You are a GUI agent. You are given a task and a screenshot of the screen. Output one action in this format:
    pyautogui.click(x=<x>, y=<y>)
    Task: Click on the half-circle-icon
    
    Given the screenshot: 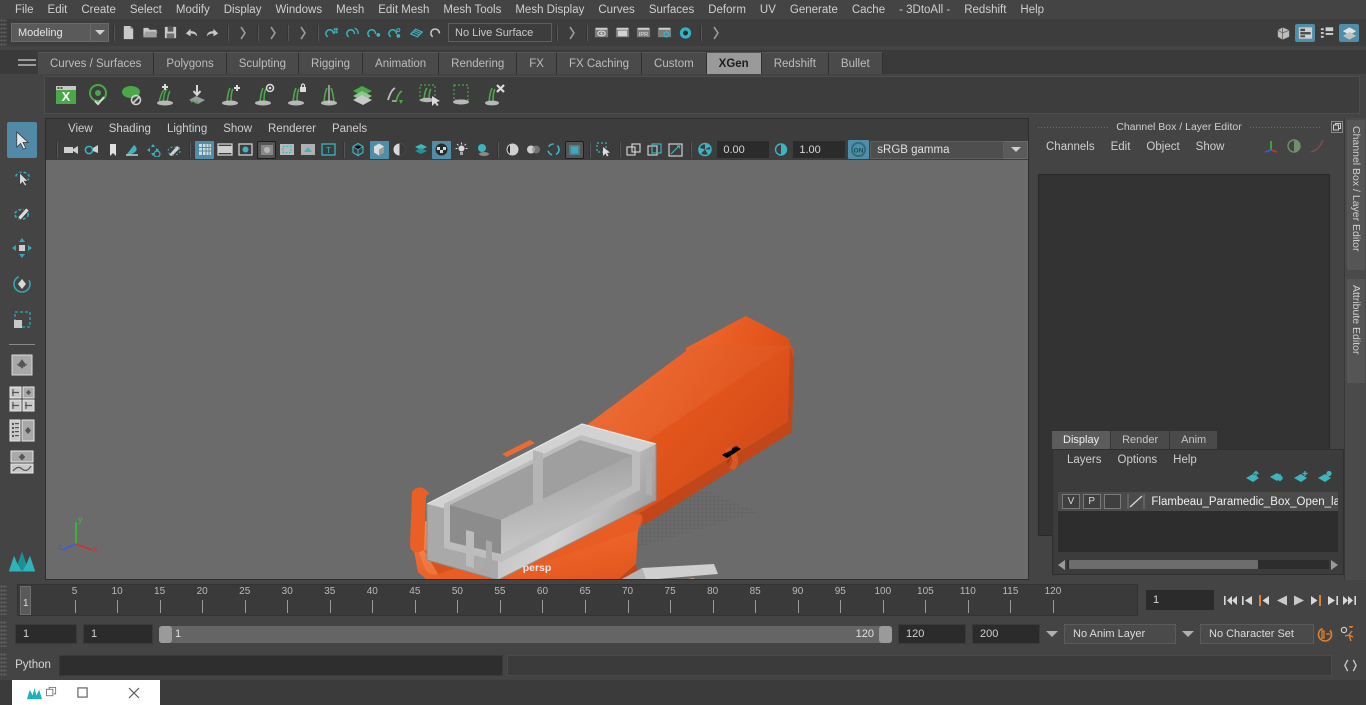 What is the action you would take?
    pyautogui.click(x=1294, y=148)
    